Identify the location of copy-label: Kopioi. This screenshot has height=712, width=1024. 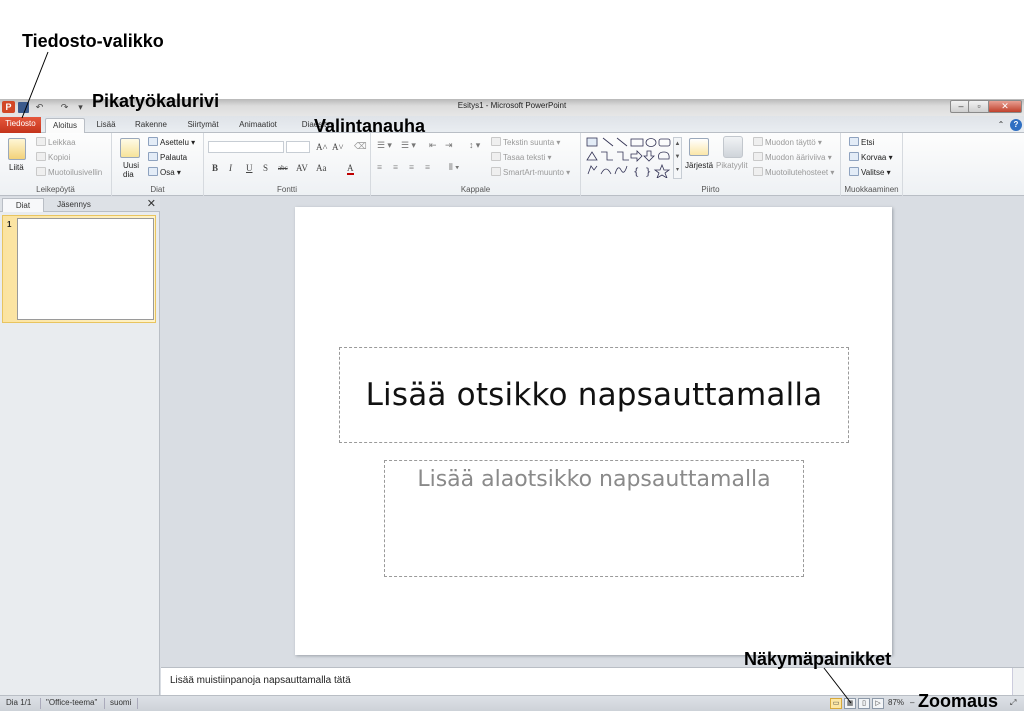
(59, 157).